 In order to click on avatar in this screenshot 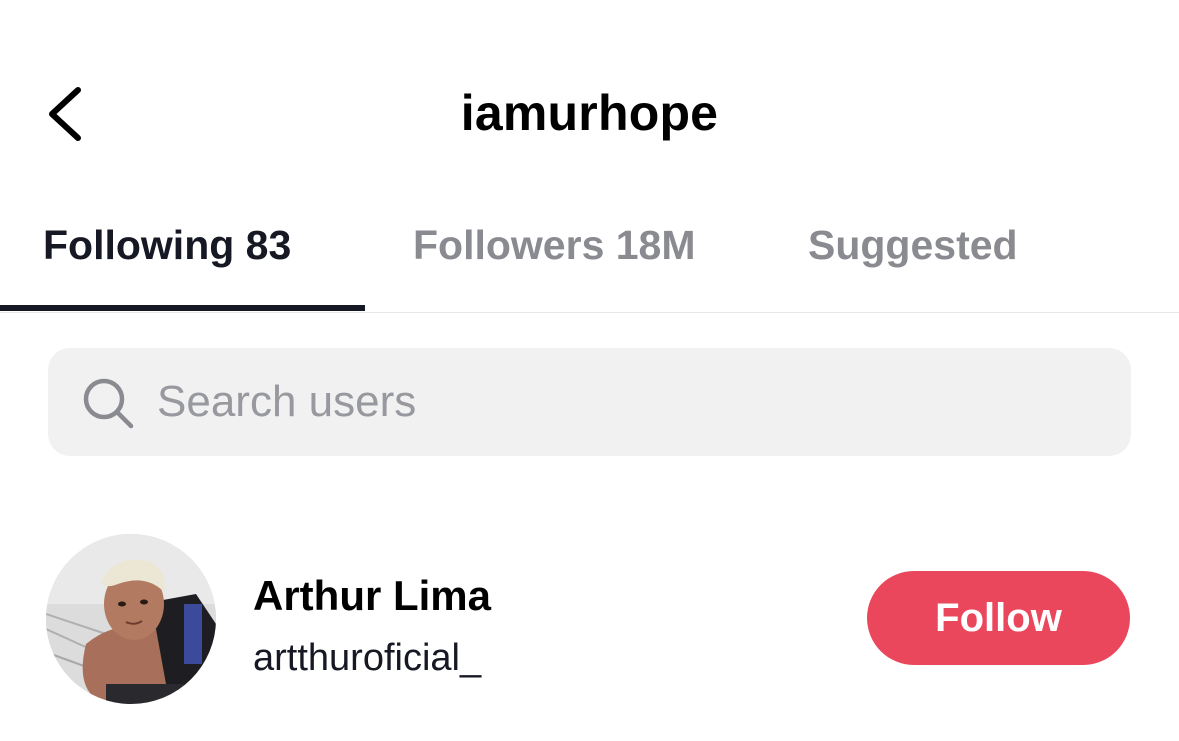, I will do `click(131, 619)`.